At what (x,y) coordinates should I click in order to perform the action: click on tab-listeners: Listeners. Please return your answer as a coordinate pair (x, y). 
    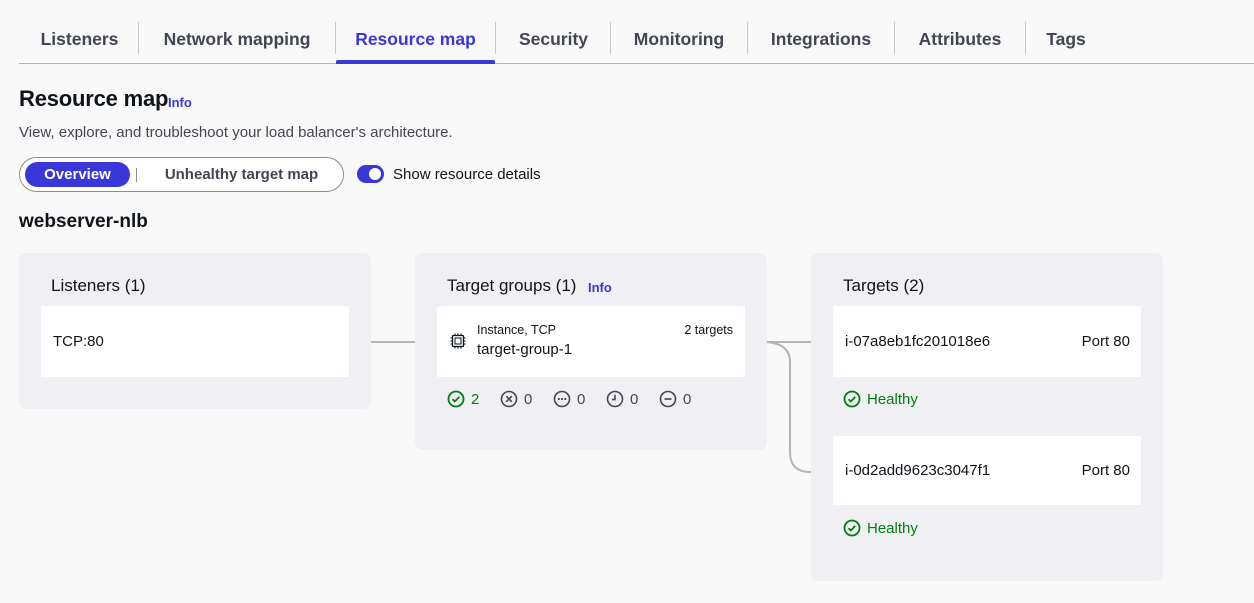
    Looking at the image, I should click on (79, 42).